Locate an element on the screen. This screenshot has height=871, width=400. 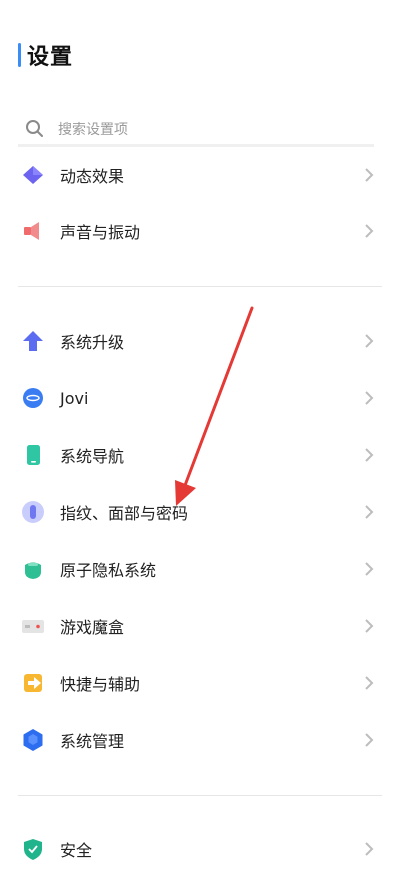
phone-icon is located at coordinates (33, 455).